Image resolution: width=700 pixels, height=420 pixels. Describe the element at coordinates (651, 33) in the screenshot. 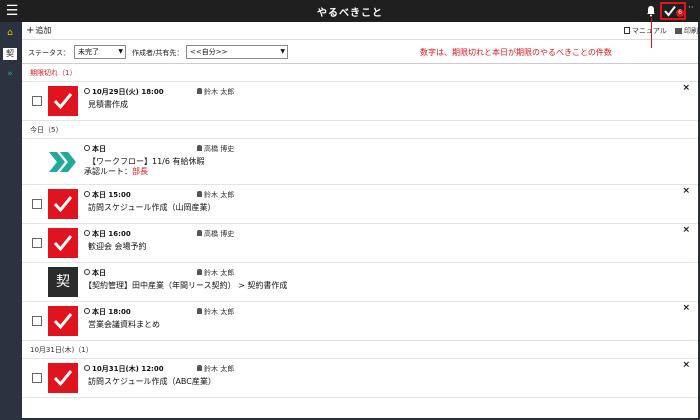

I see `annotation-line` at that location.